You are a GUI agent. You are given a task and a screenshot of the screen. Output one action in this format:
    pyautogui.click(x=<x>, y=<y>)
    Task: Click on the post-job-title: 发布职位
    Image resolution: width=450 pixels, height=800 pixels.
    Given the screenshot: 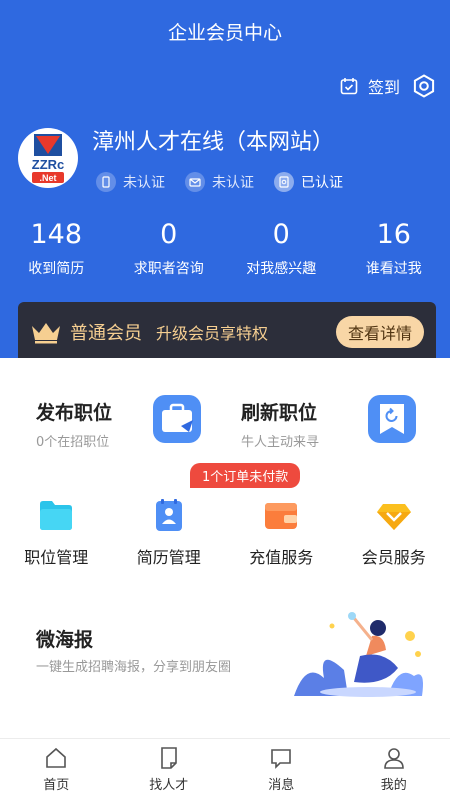 What is the action you would take?
    pyautogui.click(x=74, y=413)
    